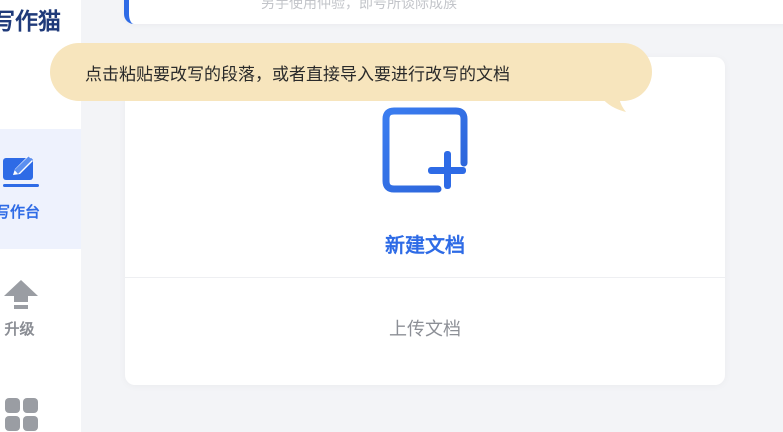 The width and height of the screenshot is (783, 432). Describe the element at coordinates (425, 329) in the screenshot. I see `upload-document-label: 上传文档` at that location.